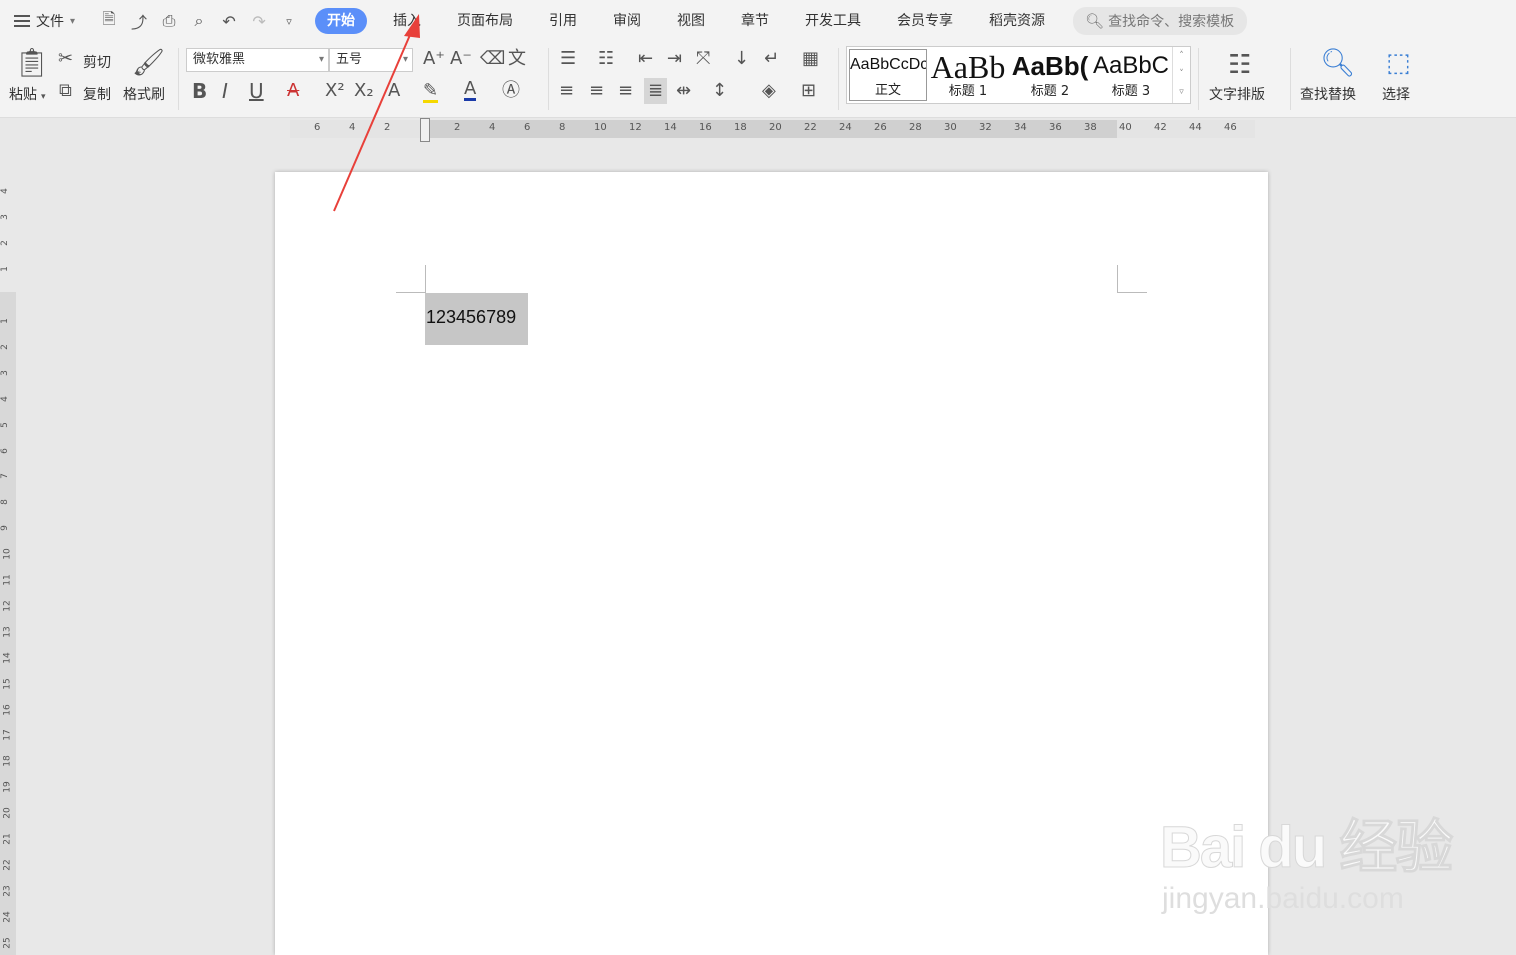  Describe the element at coordinates (335, 91) in the screenshot. I see `superscript-icon: X²` at that location.